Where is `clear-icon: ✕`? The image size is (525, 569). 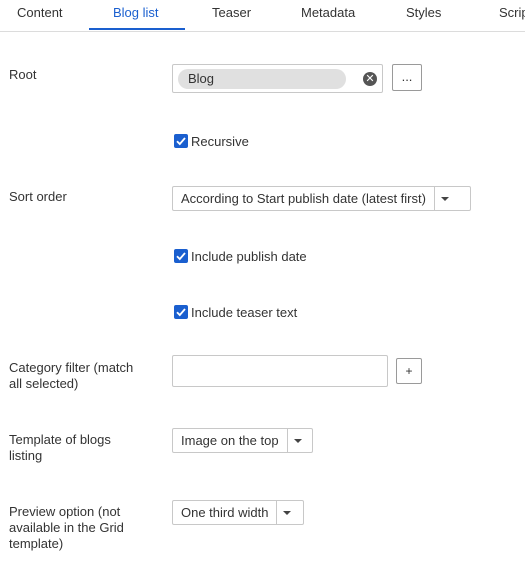
clear-icon: ✕ is located at coordinates (370, 79).